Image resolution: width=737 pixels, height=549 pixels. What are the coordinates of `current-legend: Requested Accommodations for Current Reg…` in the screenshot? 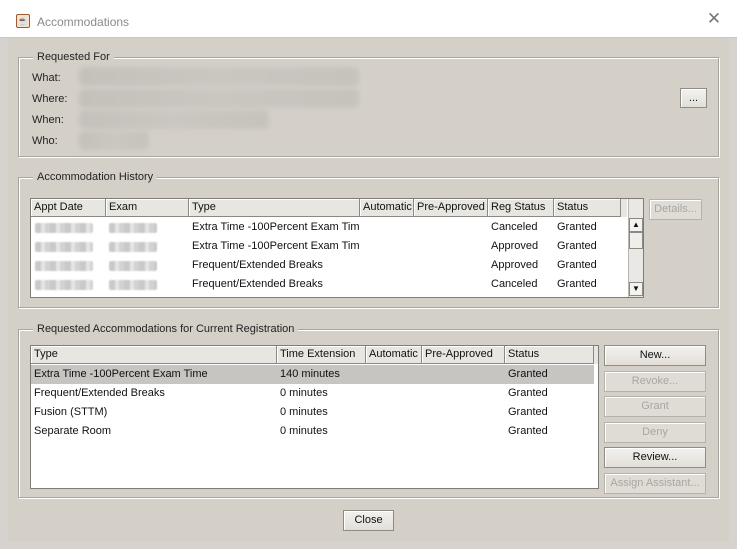 It's located at (166, 329).